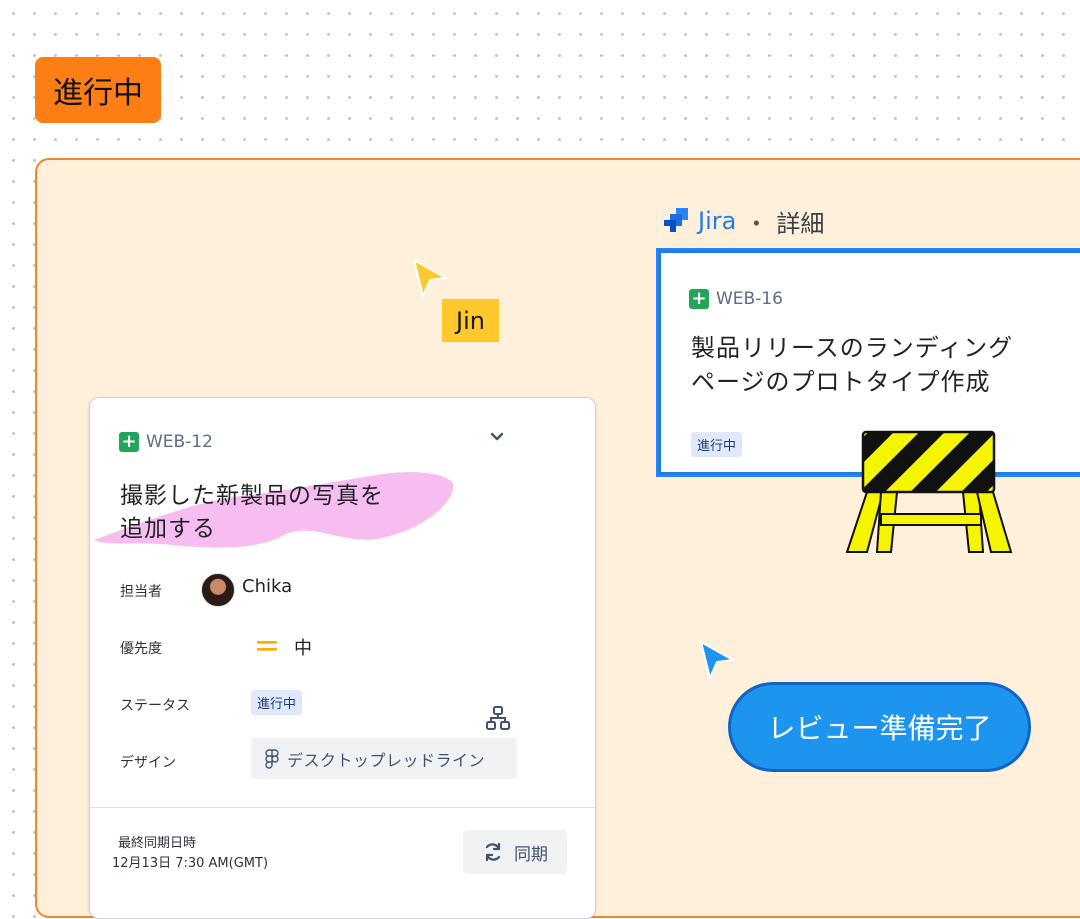  What do you see at coordinates (267, 586) in the screenshot?
I see `assignee-name: Chika` at bounding box center [267, 586].